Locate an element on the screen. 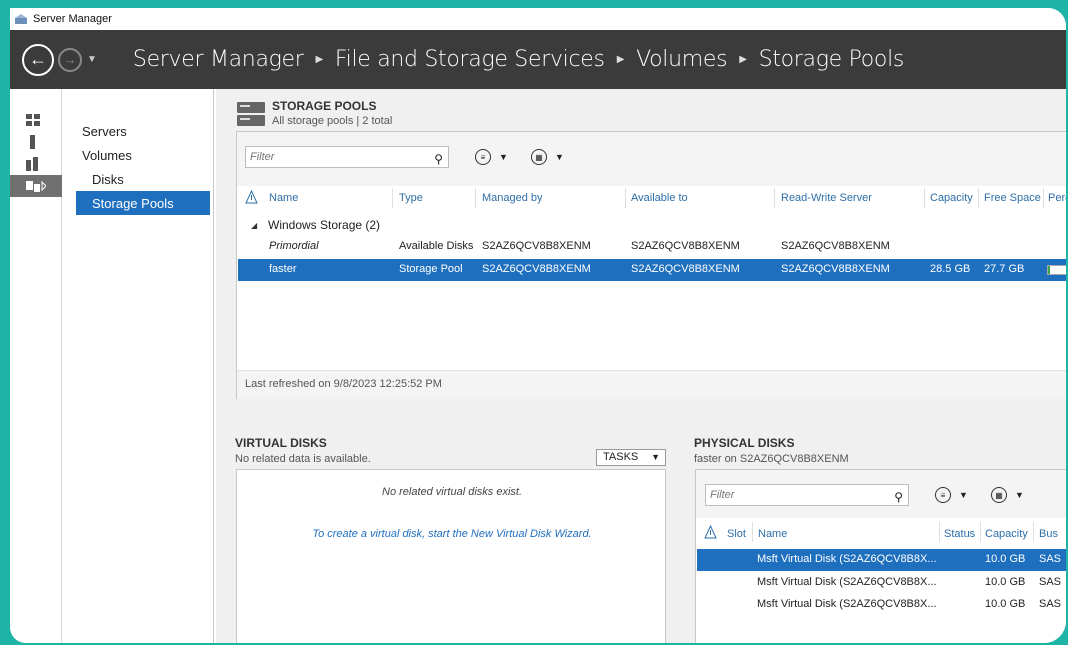  column-header-bus: Bus is located at coordinates (1048, 534).